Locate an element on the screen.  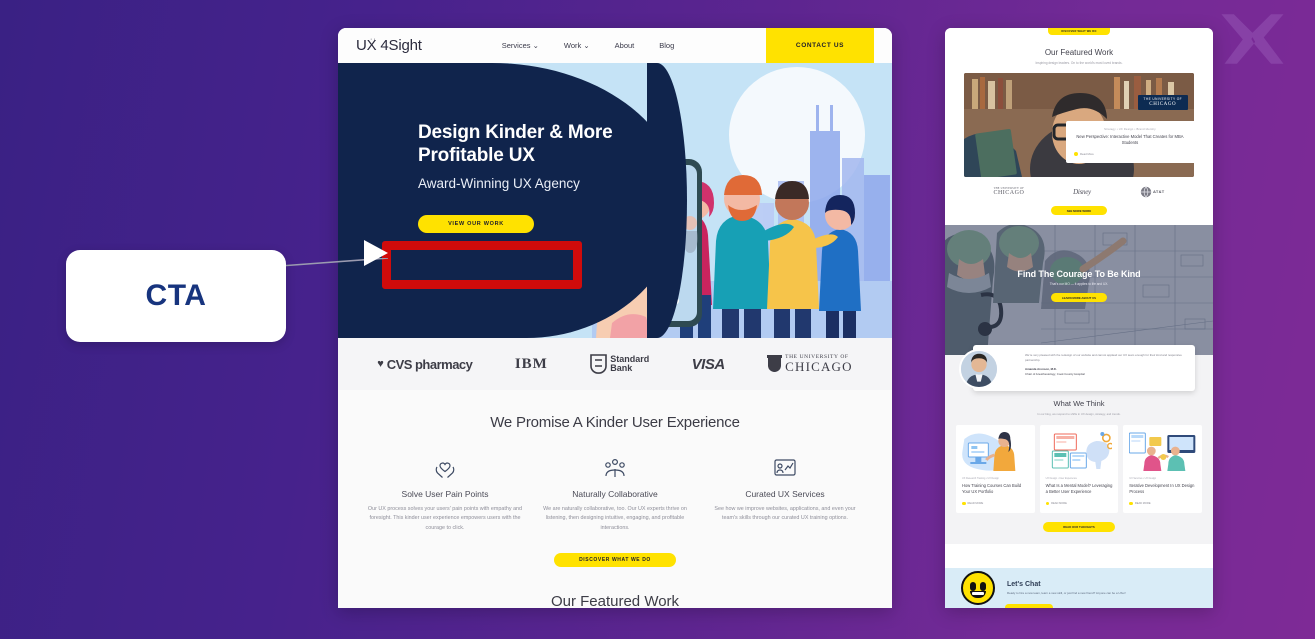
att-logo: AT&T is located at coordinates (1152, 192).